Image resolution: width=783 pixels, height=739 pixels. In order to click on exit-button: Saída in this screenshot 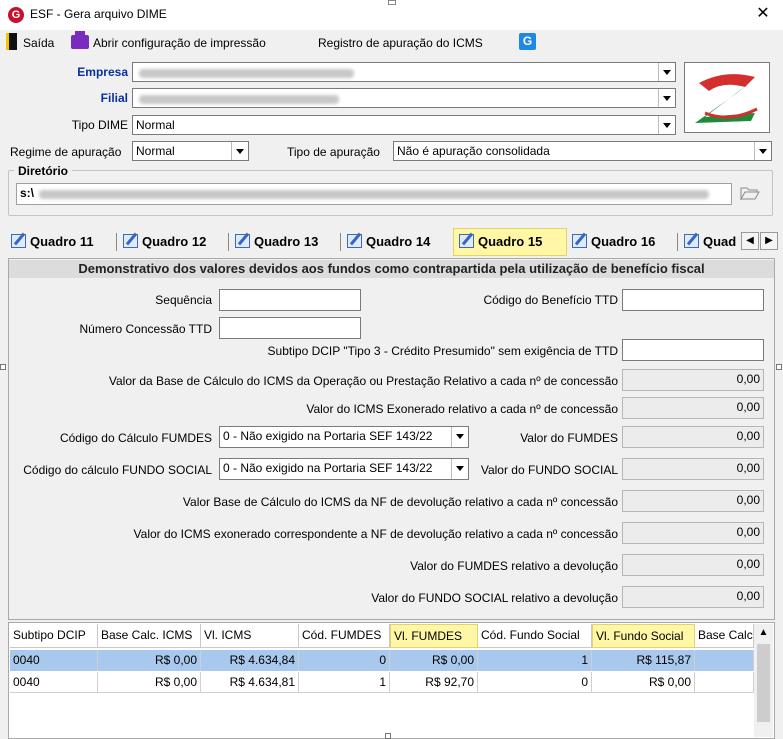, I will do `click(38, 43)`.